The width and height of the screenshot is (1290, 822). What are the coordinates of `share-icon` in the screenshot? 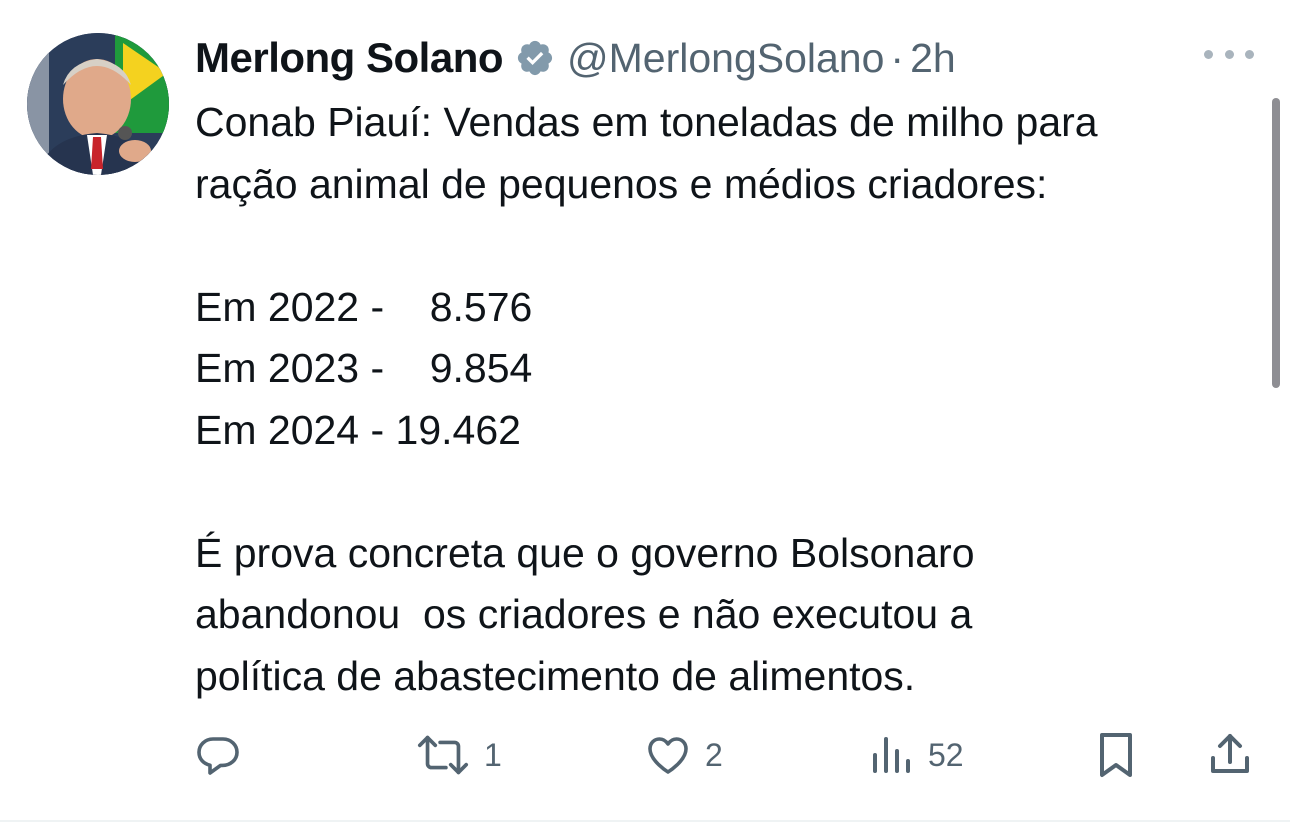 It's located at (1230, 753).